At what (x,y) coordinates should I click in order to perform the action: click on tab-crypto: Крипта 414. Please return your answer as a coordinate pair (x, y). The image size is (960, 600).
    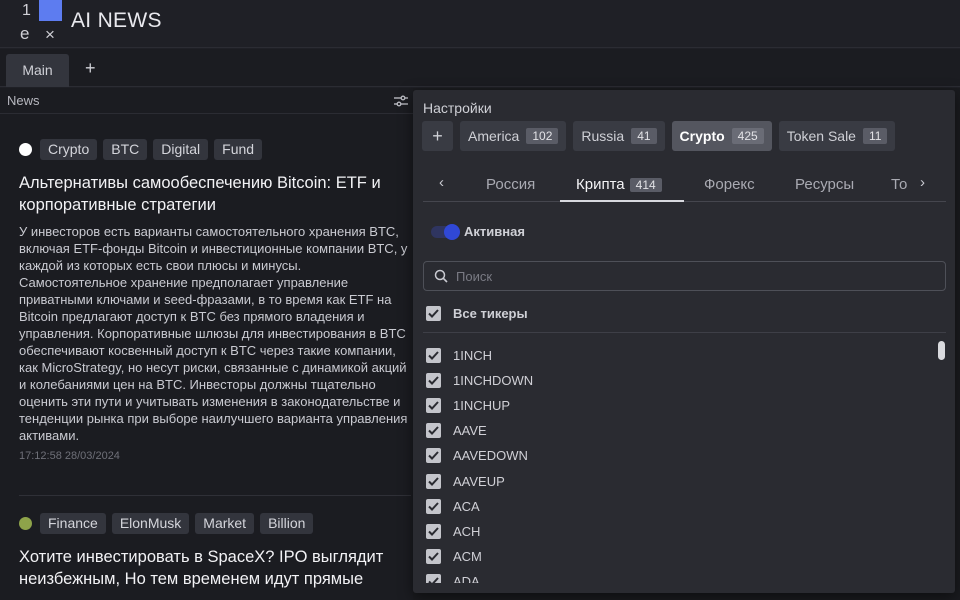
    Looking at the image, I should click on (619, 184).